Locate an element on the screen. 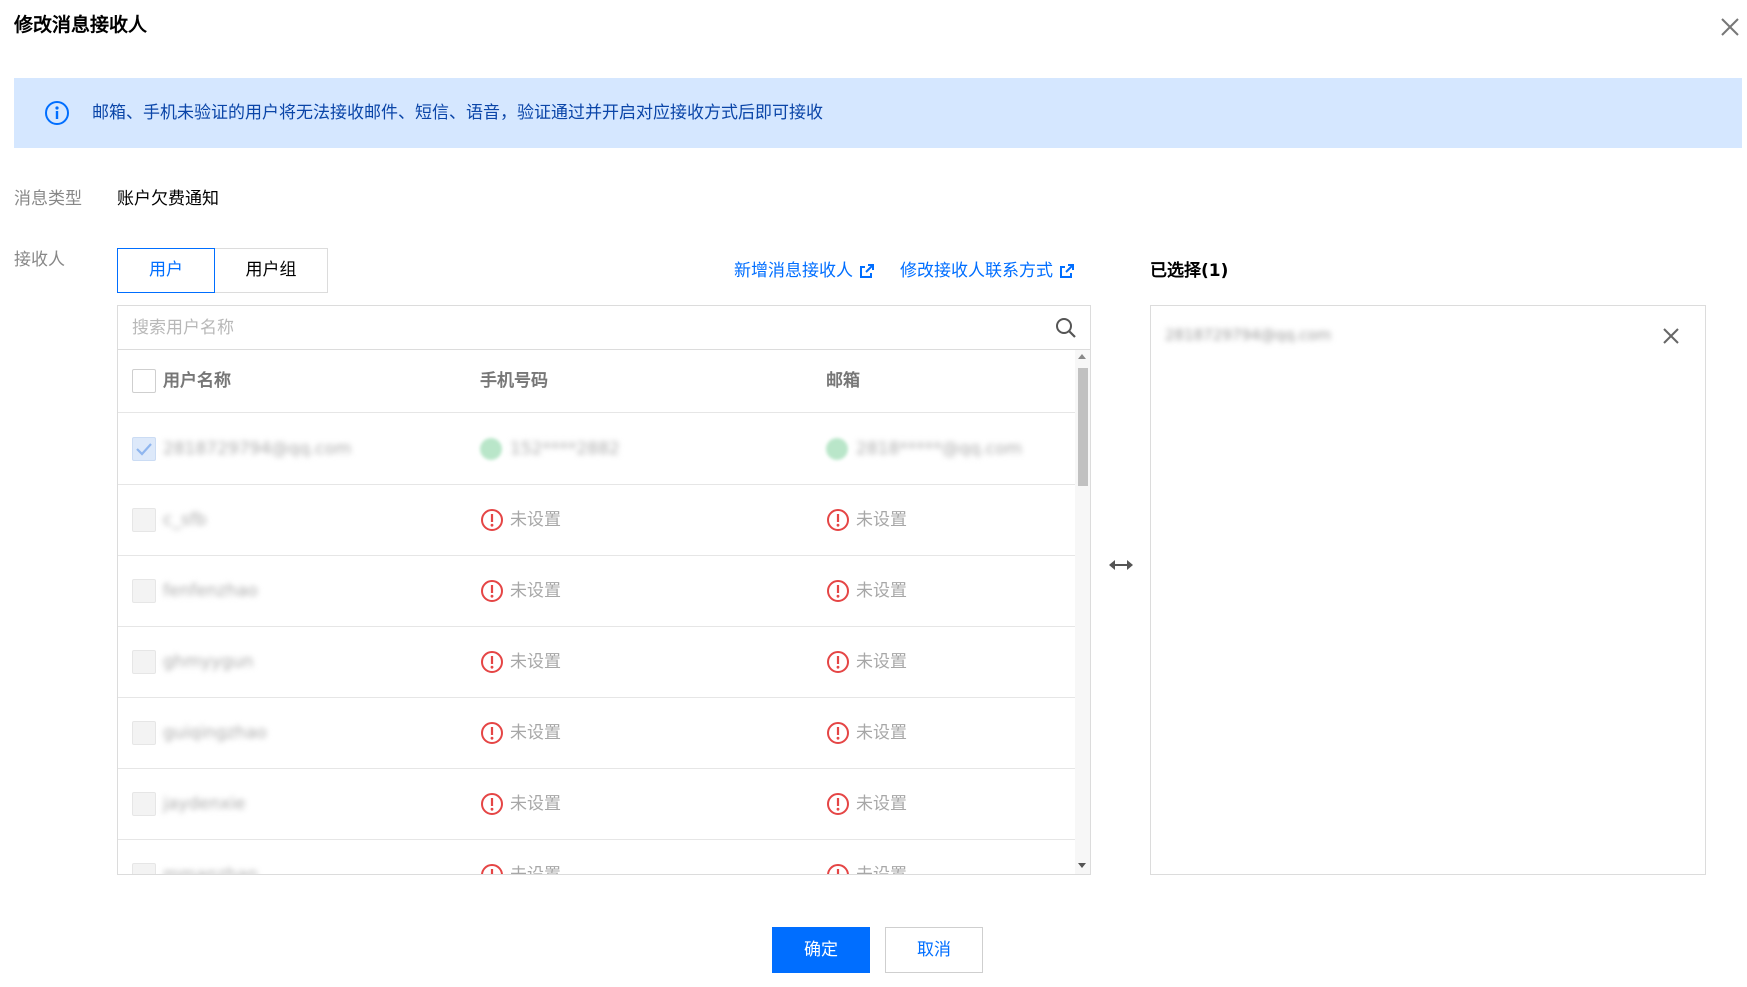 This screenshot has height=987, width=1747. select-all-checkbox is located at coordinates (144, 381).